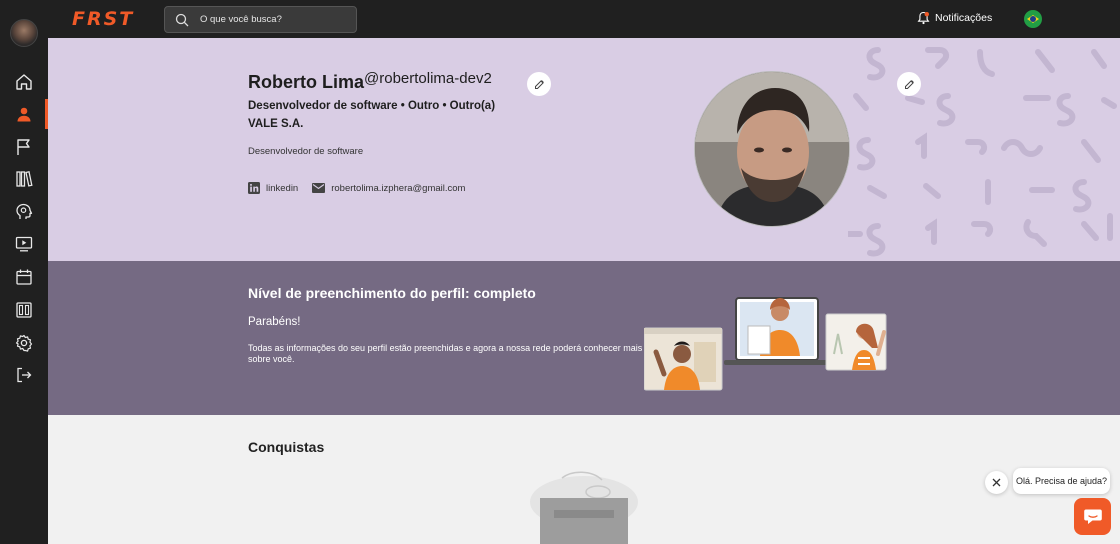 The height and width of the screenshot is (544, 1120). I want to click on profile-bio: Desenvolvedor de software, so click(306, 151).